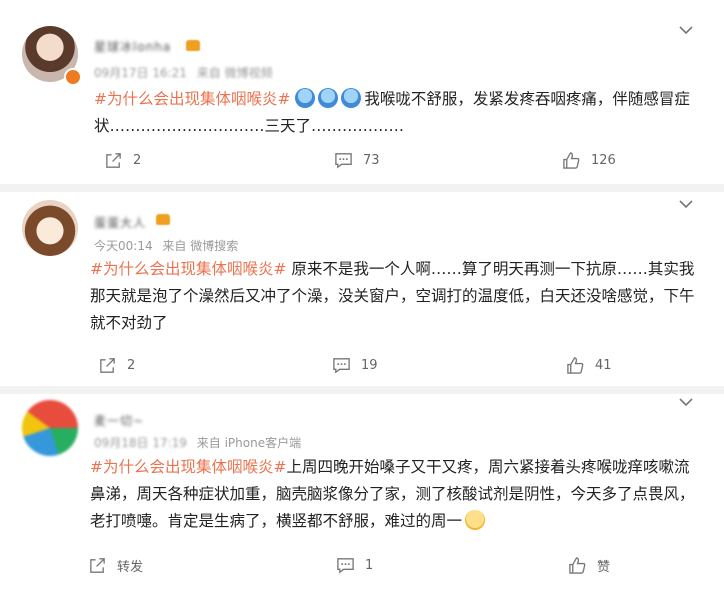  What do you see at coordinates (589, 365) in the screenshot?
I see `like-button: 41` at bounding box center [589, 365].